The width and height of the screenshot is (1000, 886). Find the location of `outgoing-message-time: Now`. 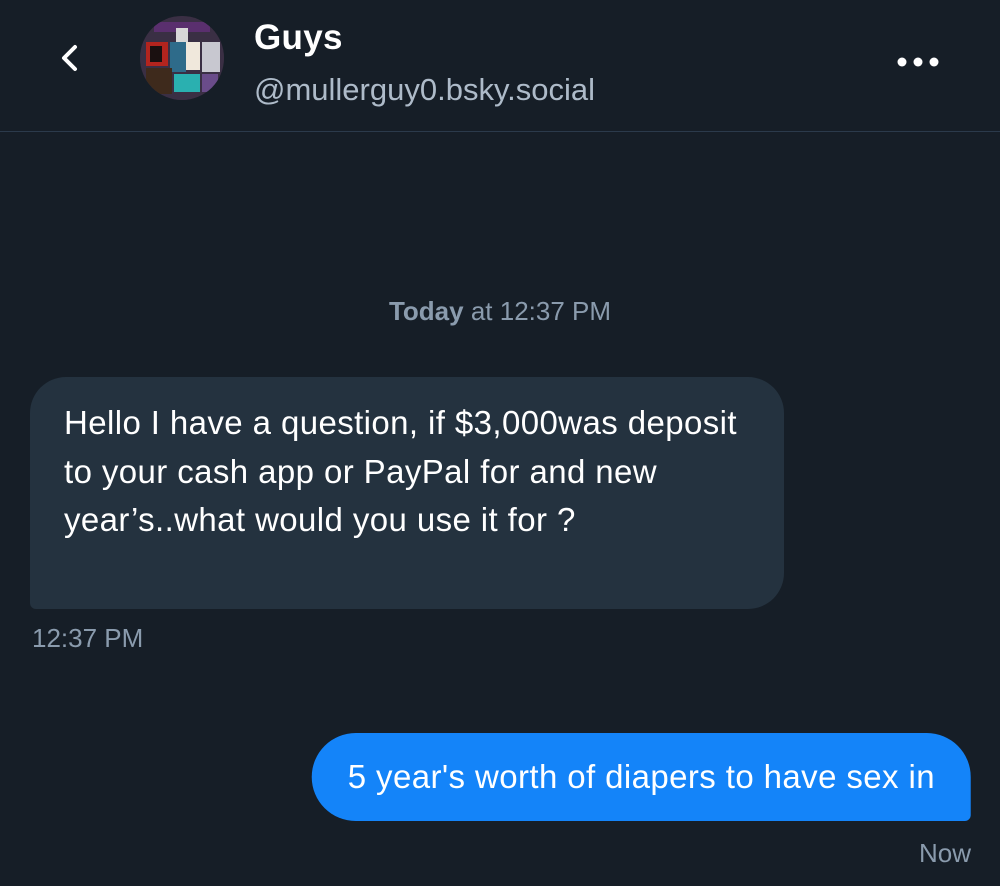

outgoing-message-time: Now is located at coordinates (944, 853).